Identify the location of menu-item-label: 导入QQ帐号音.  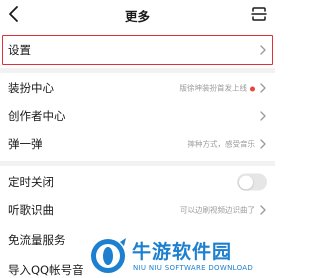
(46, 270).